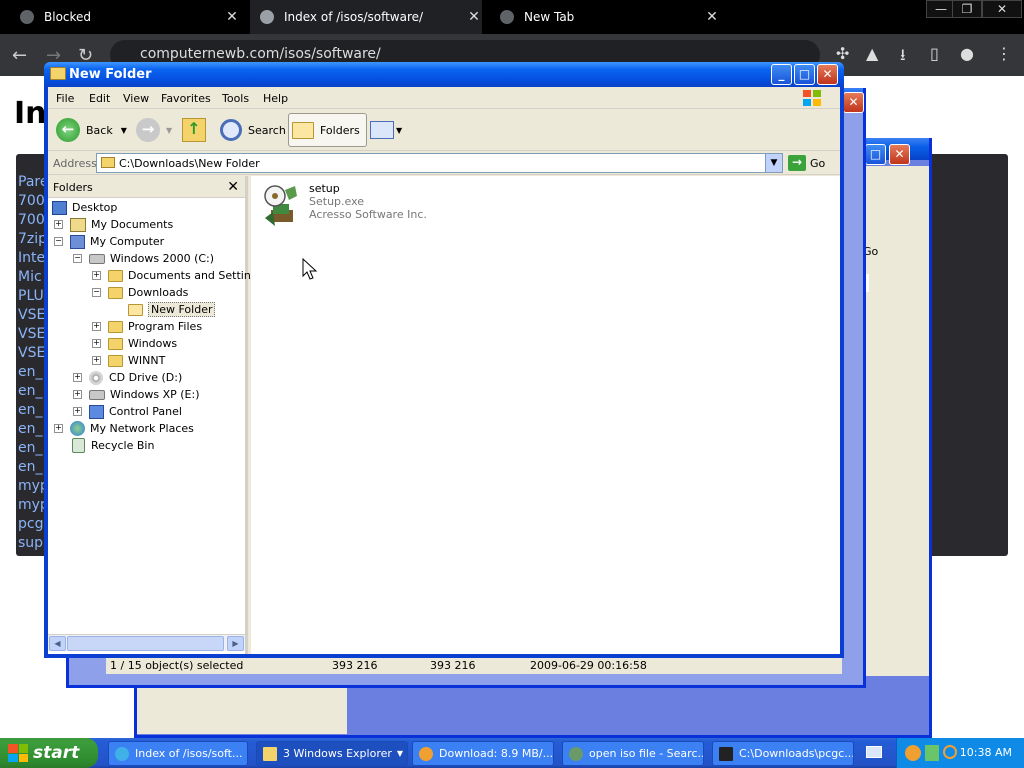 The width and height of the screenshot is (1024, 768). What do you see at coordinates (127, 411) in the screenshot?
I see `tree-item-control-panel: + Control Panel` at bounding box center [127, 411].